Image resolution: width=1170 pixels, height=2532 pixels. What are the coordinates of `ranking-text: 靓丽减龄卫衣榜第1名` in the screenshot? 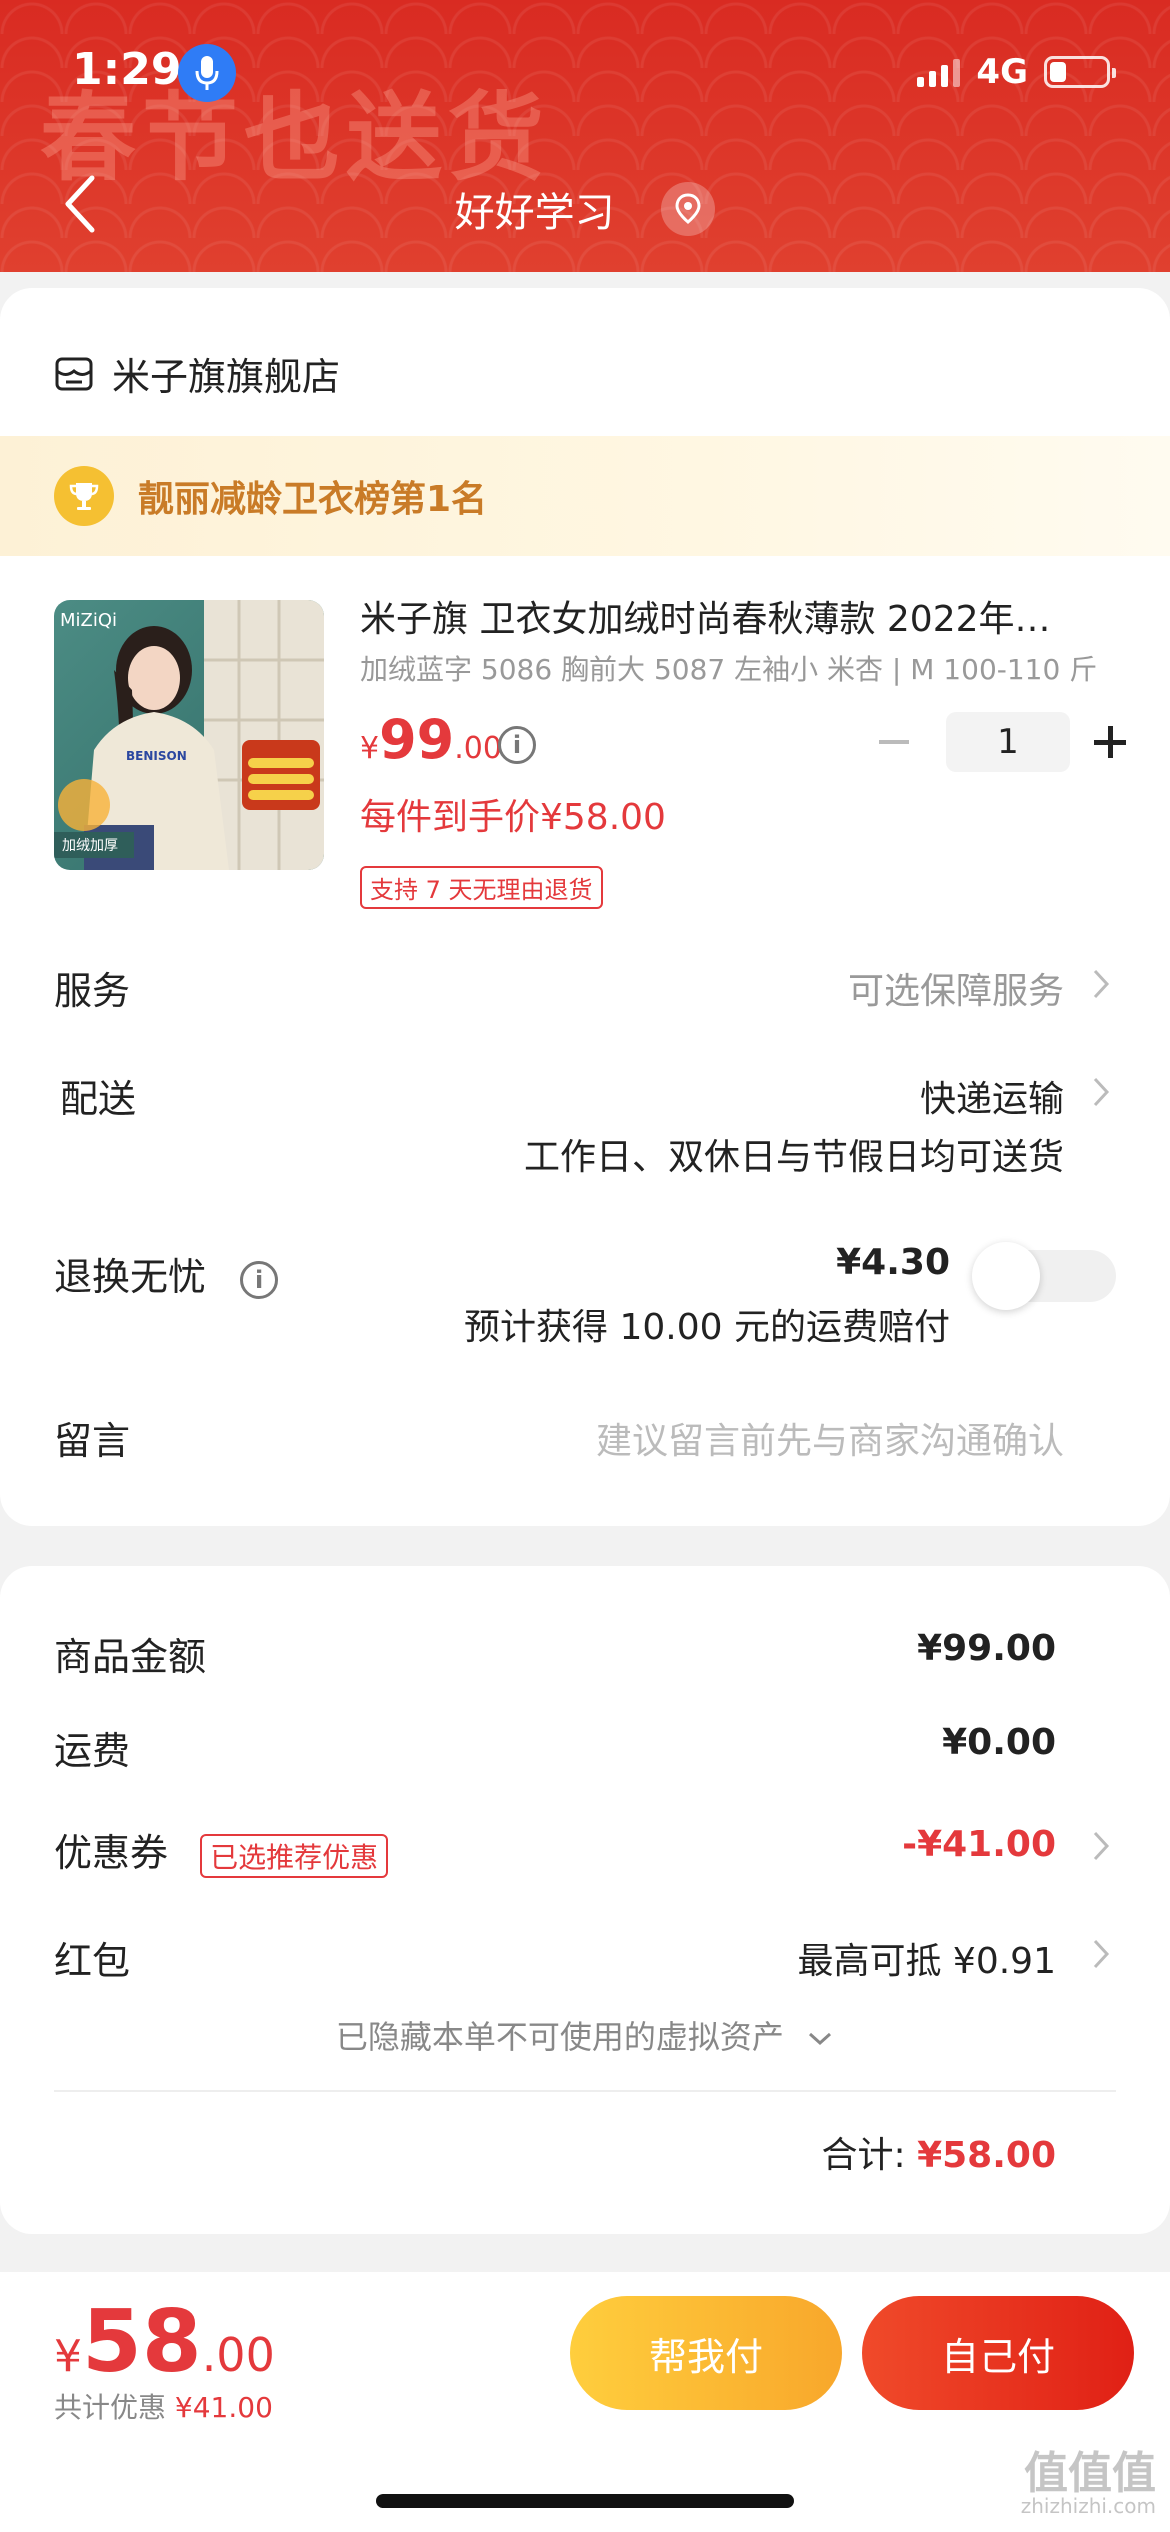 It's located at (313, 499).